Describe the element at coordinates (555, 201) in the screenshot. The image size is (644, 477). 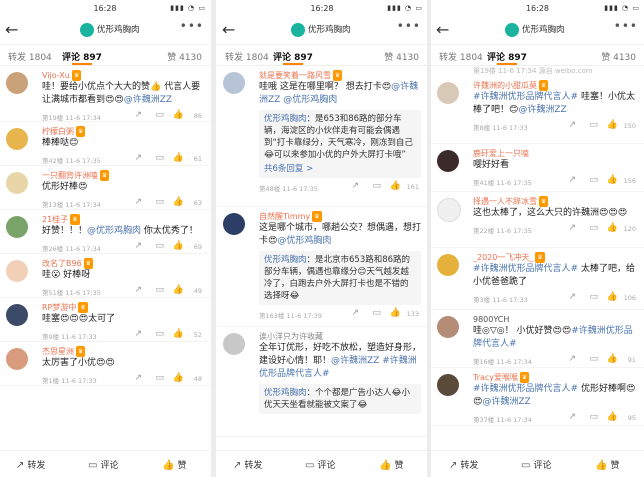
I see `comment-author: 择遇一人不辞冰雪 ♛` at that location.